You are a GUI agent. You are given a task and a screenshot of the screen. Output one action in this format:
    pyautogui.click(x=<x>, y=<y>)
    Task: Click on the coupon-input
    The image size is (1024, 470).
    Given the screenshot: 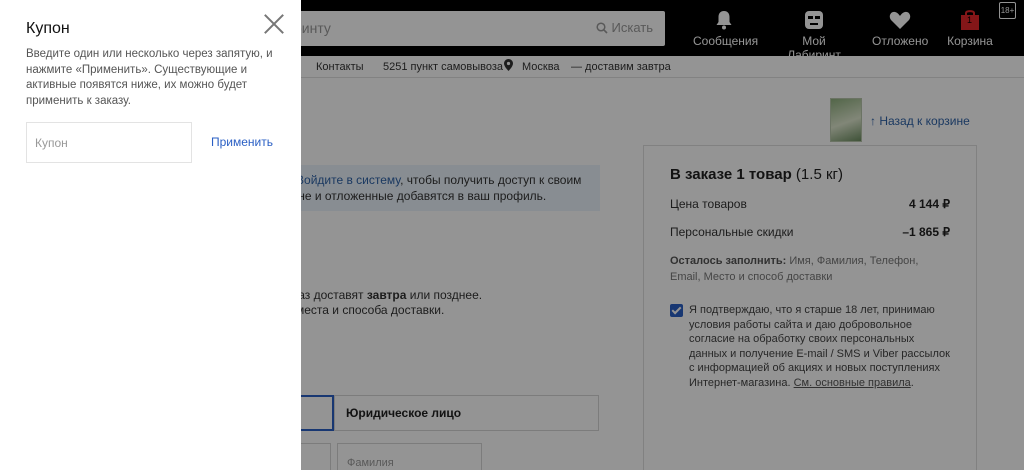 What is the action you would take?
    pyautogui.click(x=109, y=142)
    